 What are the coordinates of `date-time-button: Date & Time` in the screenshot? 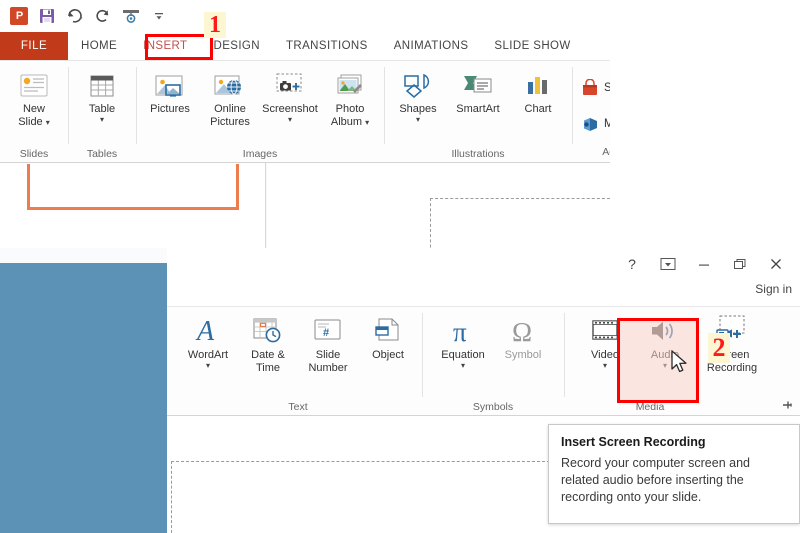 It's located at (268, 342).